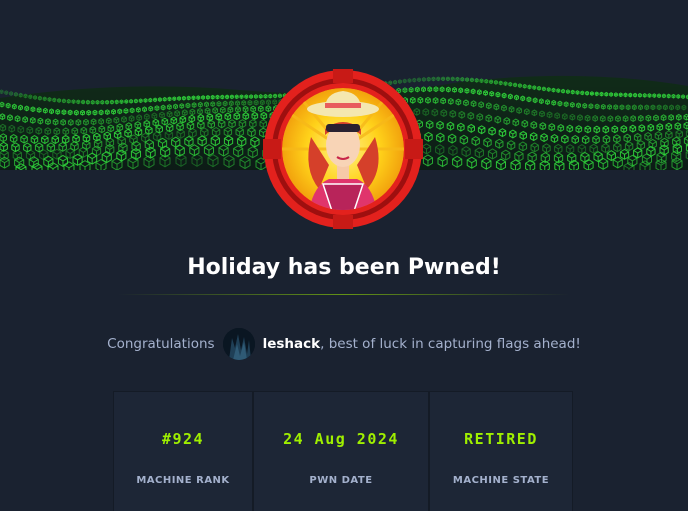 Image resolution: width=688 pixels, height=511 pixels. What do you see at coordinates (344, 294) in the screenshot?
I see `title-divider` at bounding box center [344, 294].